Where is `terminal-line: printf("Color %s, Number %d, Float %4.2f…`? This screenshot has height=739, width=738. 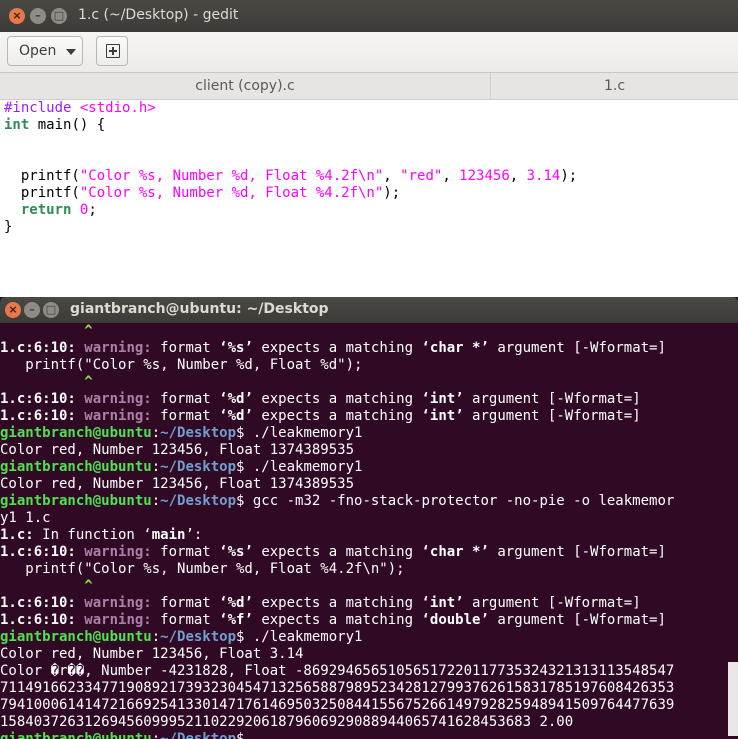 terminal-line: printf("Color %s, Number %d, Float %4.2f… is located at coordinates (202, 569).